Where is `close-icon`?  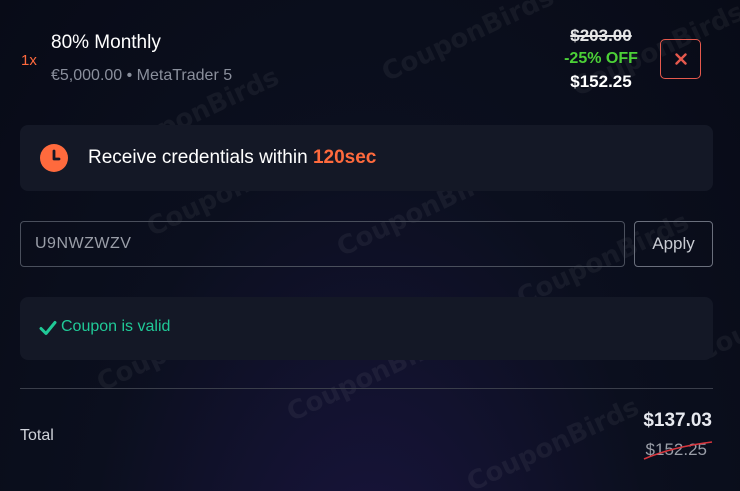 close-icon is located at coordinates (680, 59).